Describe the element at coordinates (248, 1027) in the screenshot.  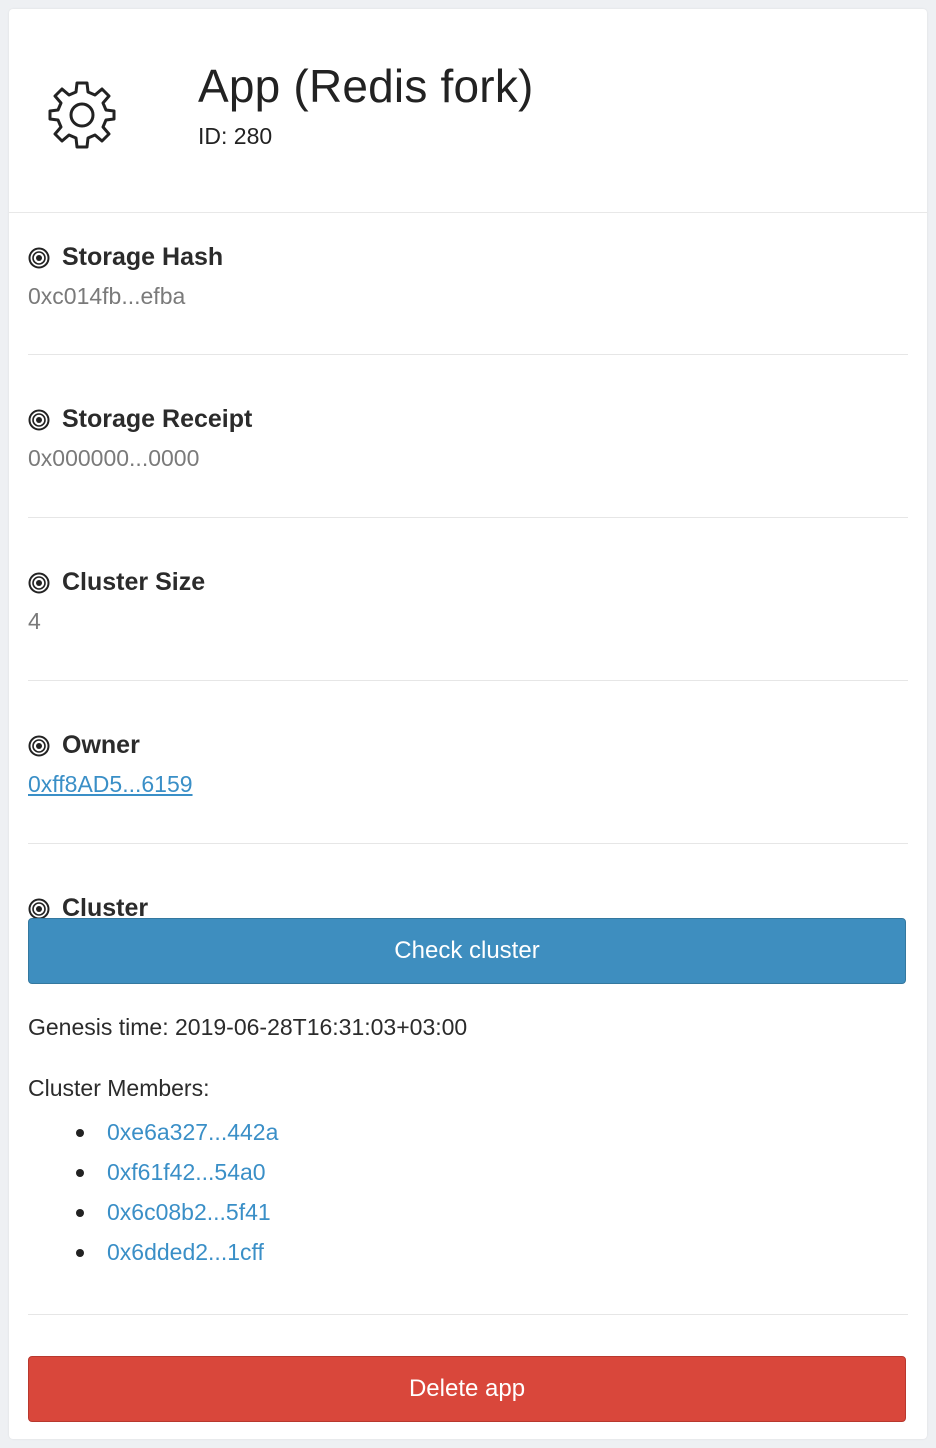
I see `genesis-time: Genesis time: 2019-06-28T16:31:03+03:00` at that location.